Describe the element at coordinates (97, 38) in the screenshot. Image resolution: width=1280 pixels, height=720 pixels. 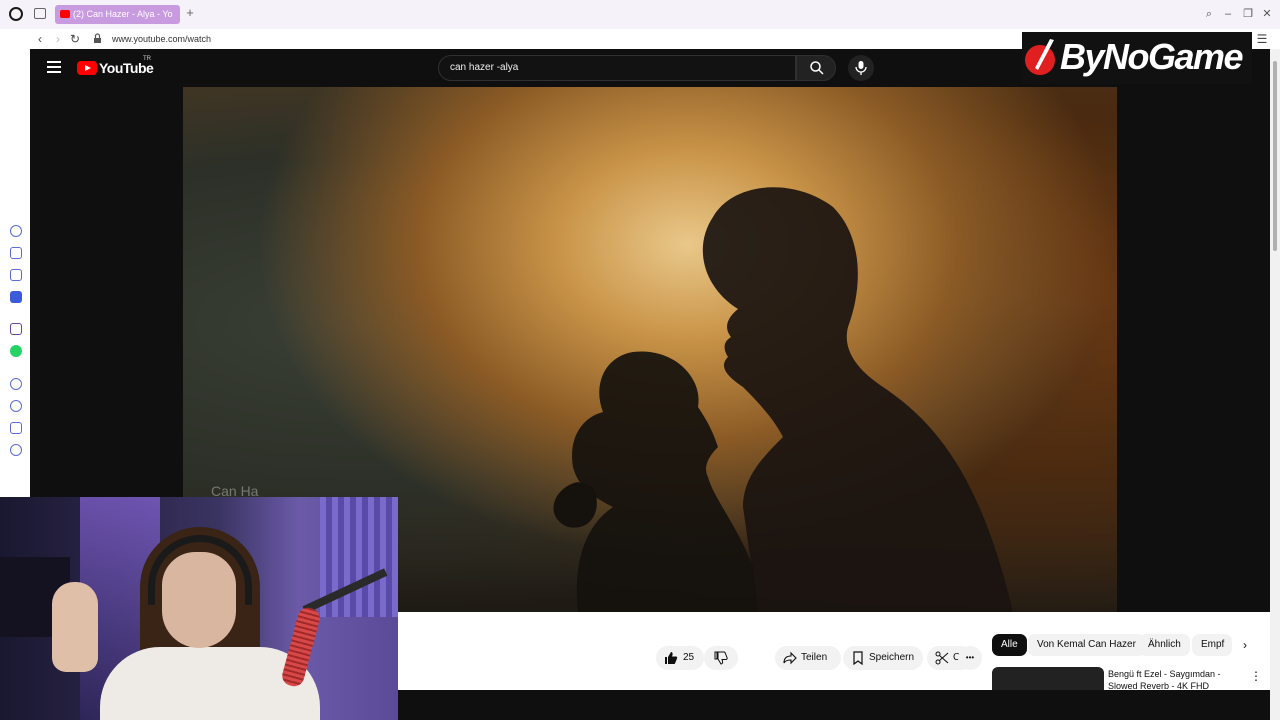
I see `lock-icon` at that location.